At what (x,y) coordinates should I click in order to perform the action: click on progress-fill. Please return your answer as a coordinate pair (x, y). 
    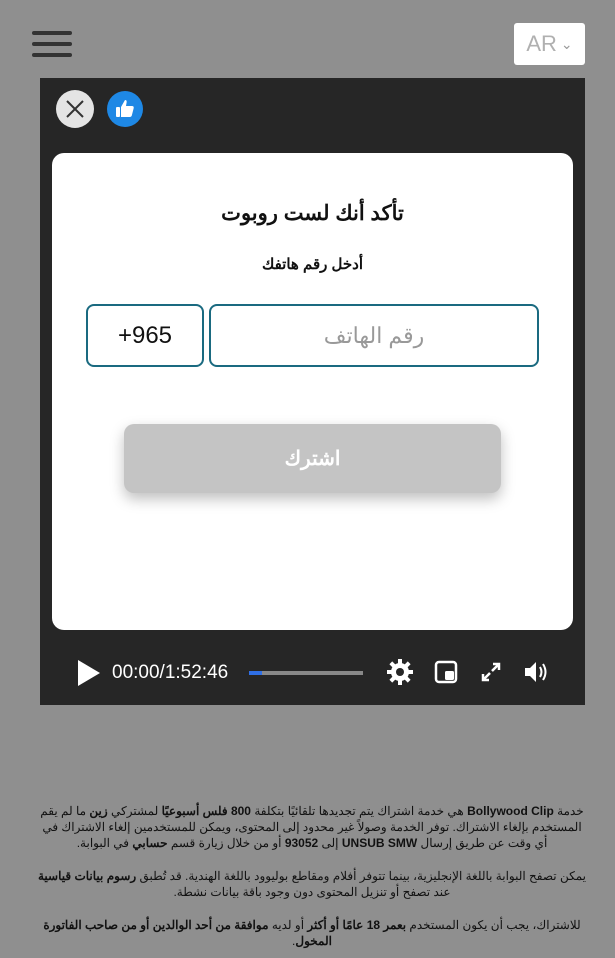
    Looking at the image, I should click on (255, 673).